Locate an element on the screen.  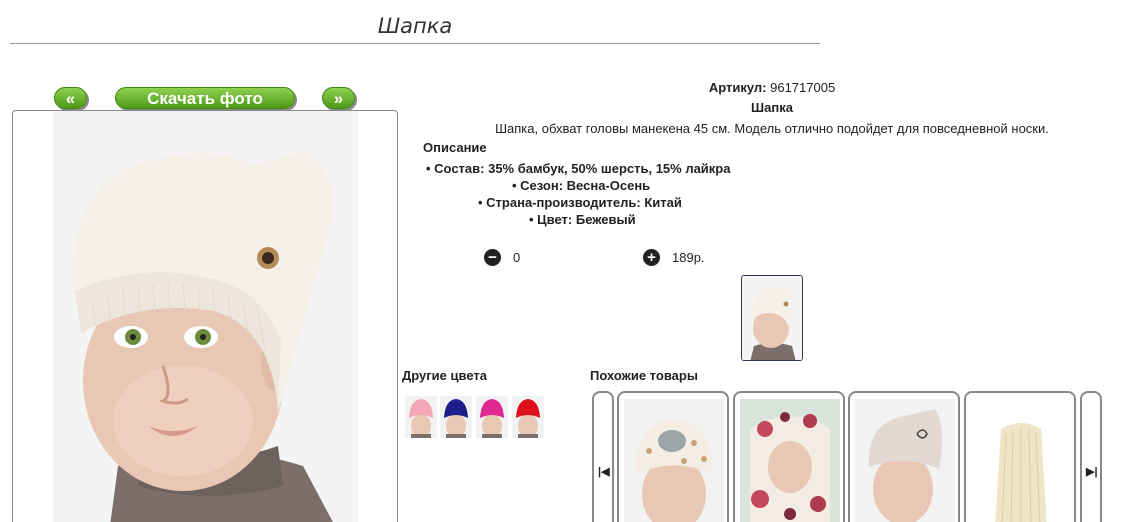
next-photo-button: » is located at coordinates (338, 98).